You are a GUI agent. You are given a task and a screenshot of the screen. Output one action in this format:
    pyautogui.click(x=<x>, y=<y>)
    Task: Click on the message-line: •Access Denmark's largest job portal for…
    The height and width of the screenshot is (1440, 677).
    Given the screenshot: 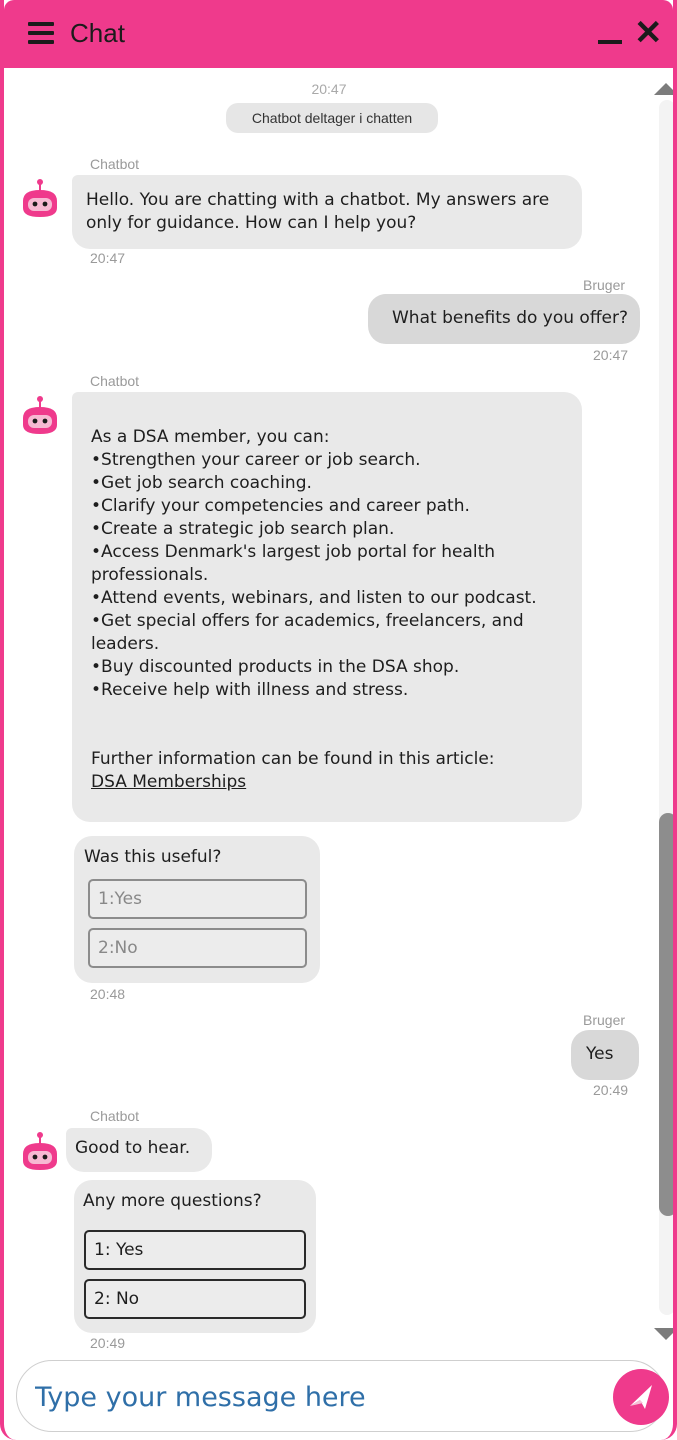 What is the action you would take?
    pyautogui.click(x=293, y=563)
    